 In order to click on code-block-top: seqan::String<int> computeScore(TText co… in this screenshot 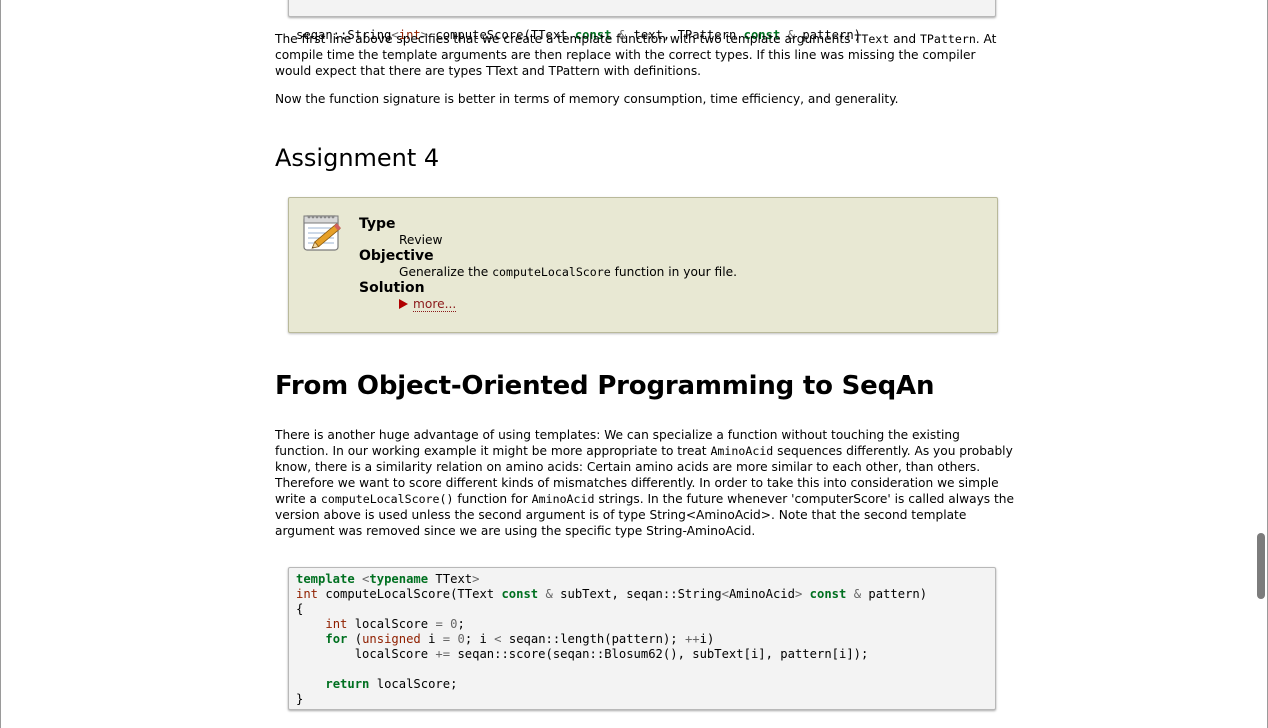, I will do `click(642, 21)`.